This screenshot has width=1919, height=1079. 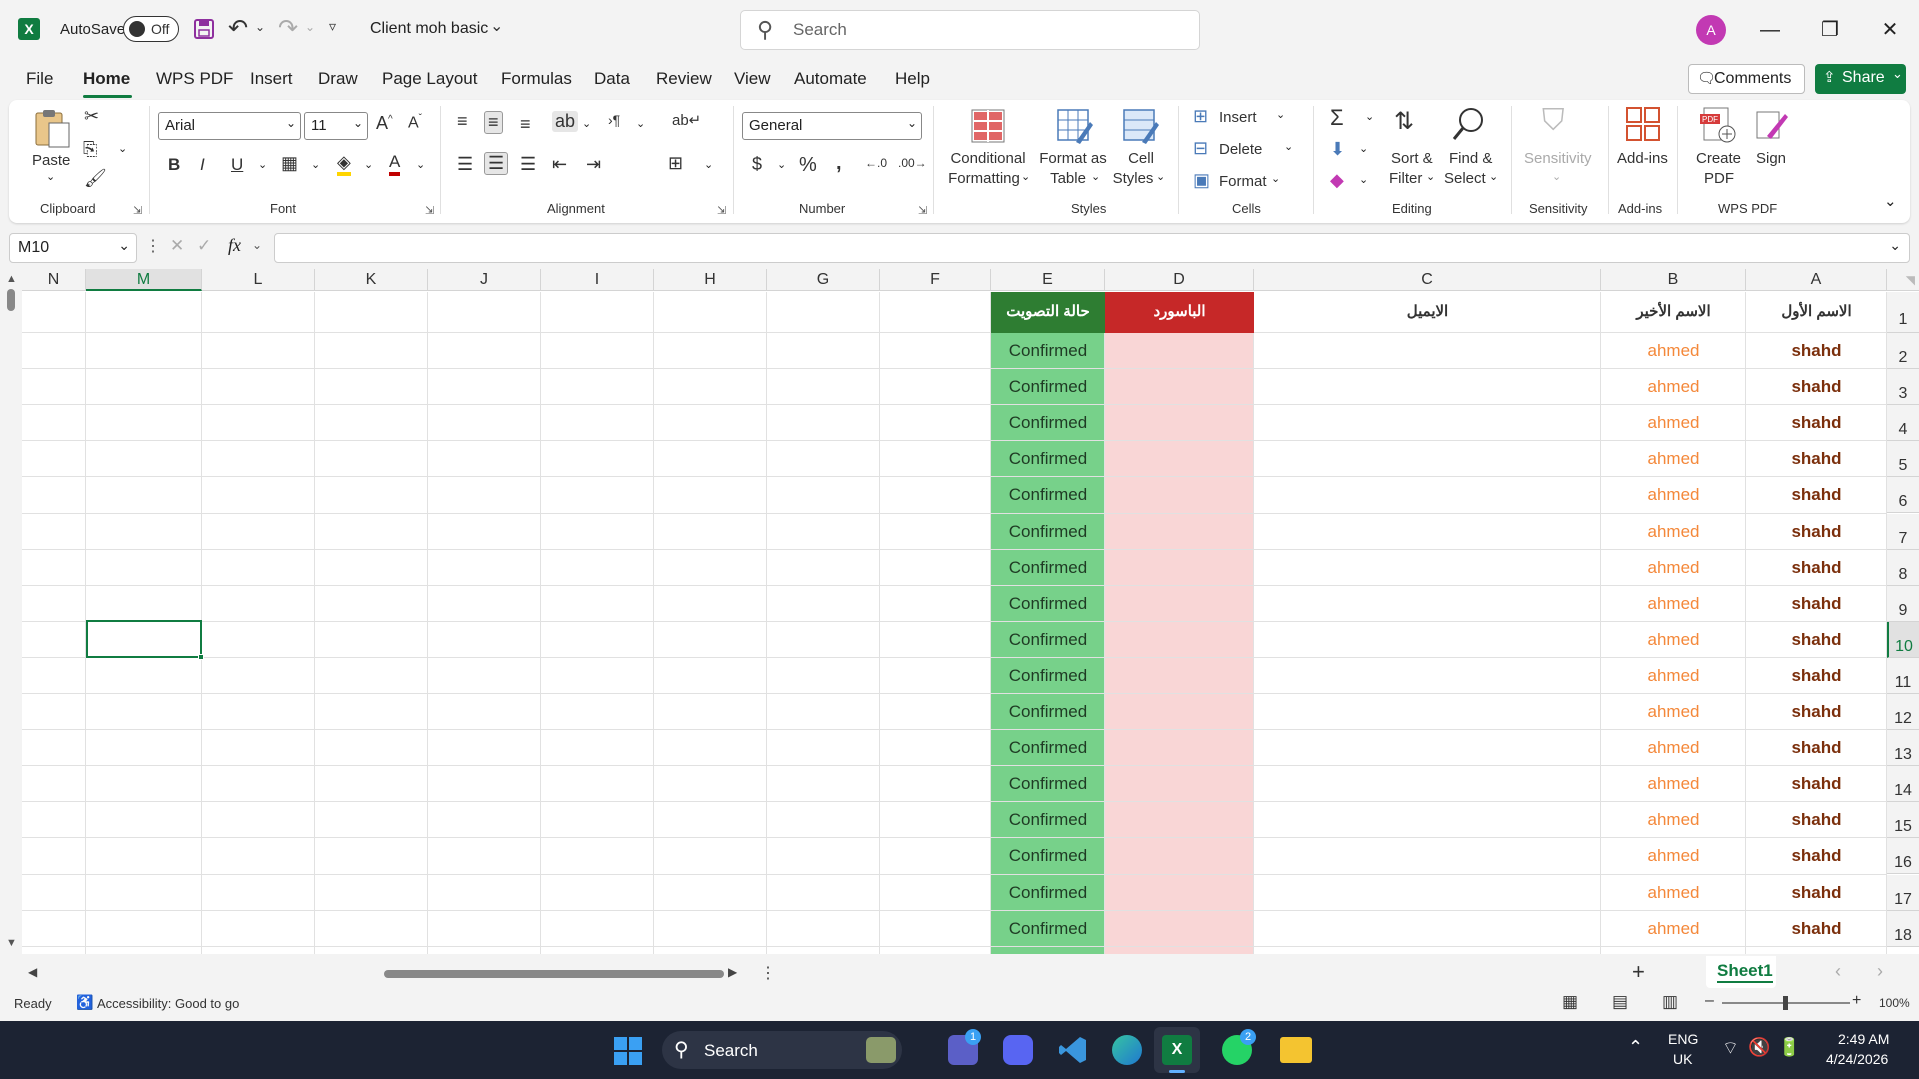 I want to click on row-header-7: 7, so click(x=1903, y=531).